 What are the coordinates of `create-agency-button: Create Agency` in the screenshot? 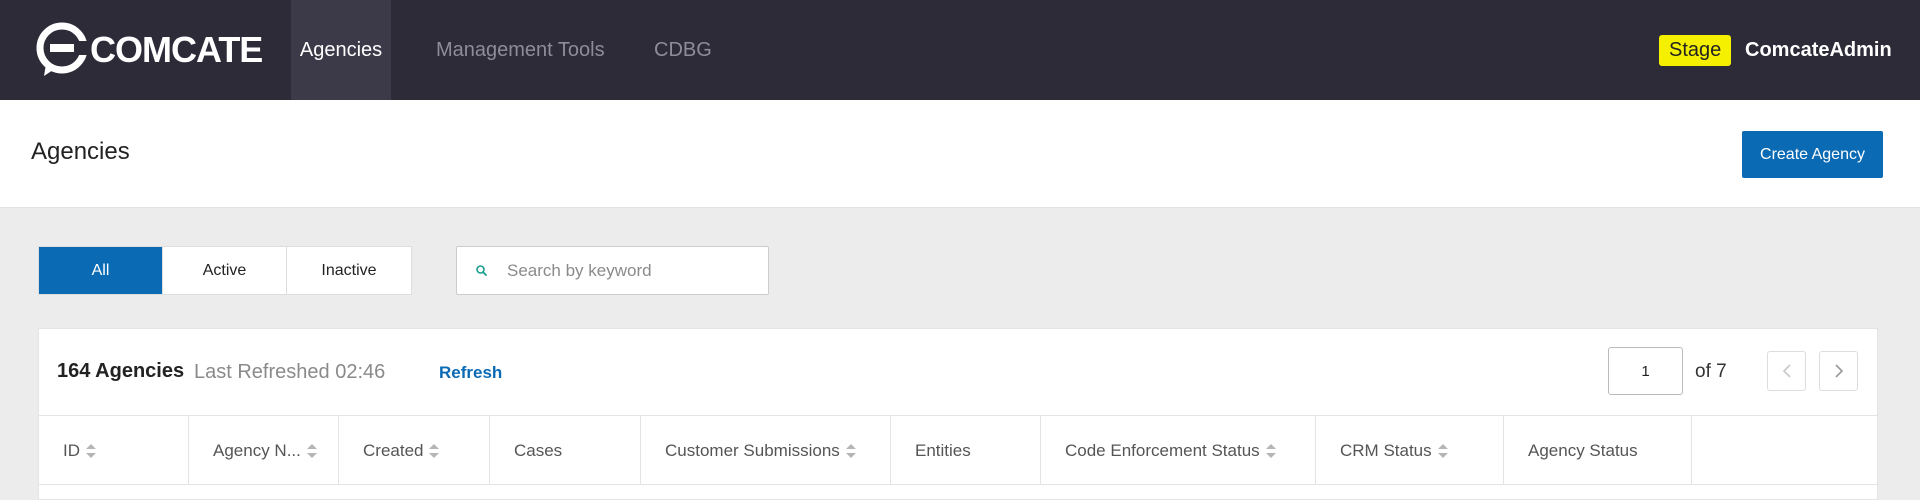 It's located at (1812, 154).